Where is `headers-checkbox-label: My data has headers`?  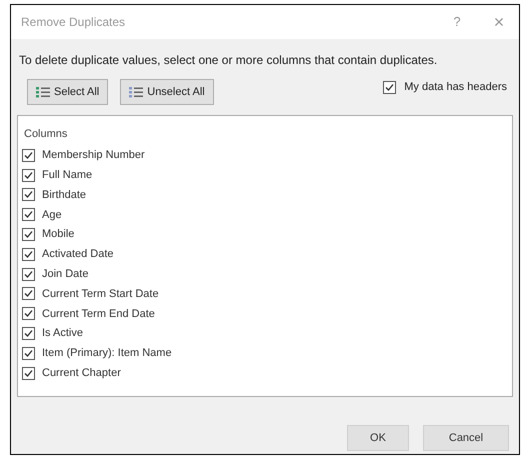 headers-checkbox-label: My data has headers is located at coordinates (455, 87).